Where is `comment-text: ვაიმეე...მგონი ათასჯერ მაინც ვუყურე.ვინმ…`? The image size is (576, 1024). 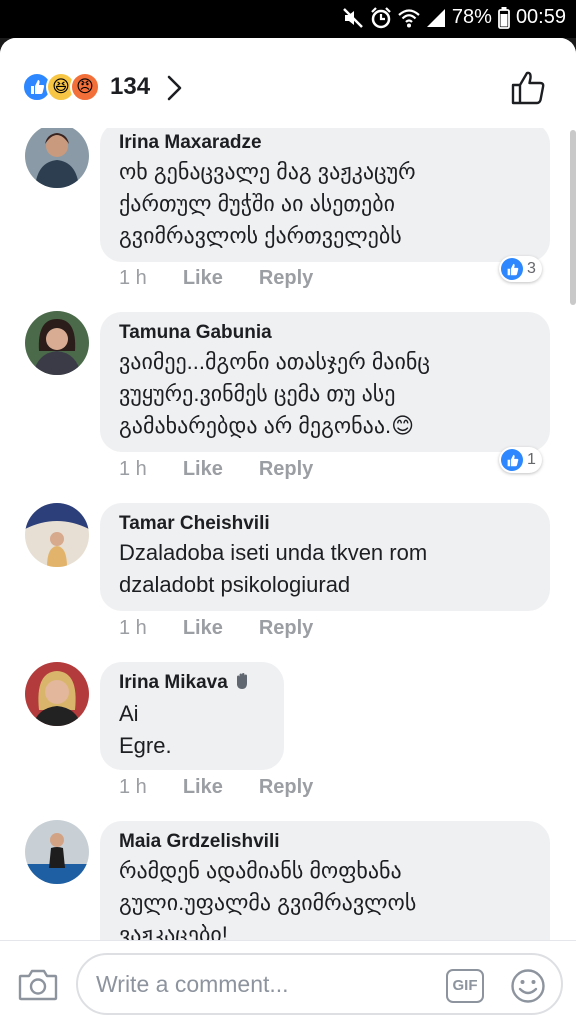 comment-text: ვაიმეე...მგონი ათასჯერ მაინც ვუყურე.ვინმ… is located at coordinates (274, 393).